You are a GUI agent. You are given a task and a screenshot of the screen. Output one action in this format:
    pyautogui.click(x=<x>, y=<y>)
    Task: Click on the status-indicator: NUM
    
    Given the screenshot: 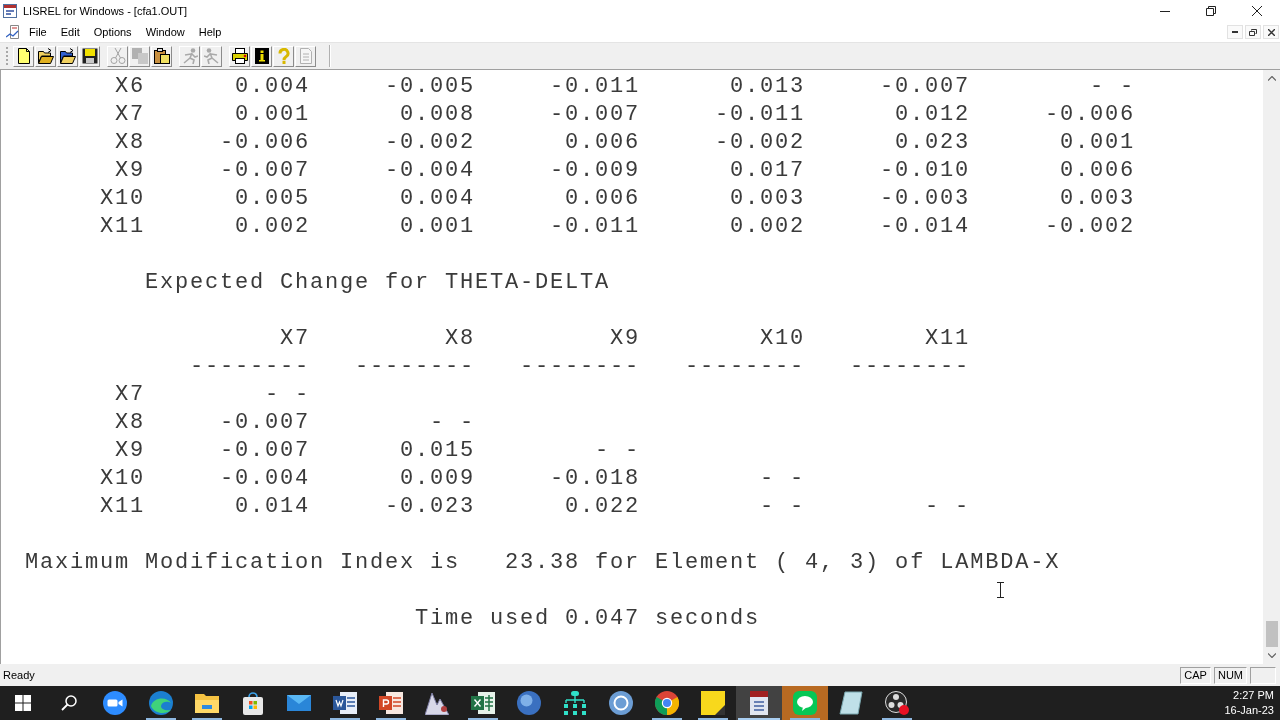 What is the action you would take?
    pyautogui.click(x=1230, y=675)
    